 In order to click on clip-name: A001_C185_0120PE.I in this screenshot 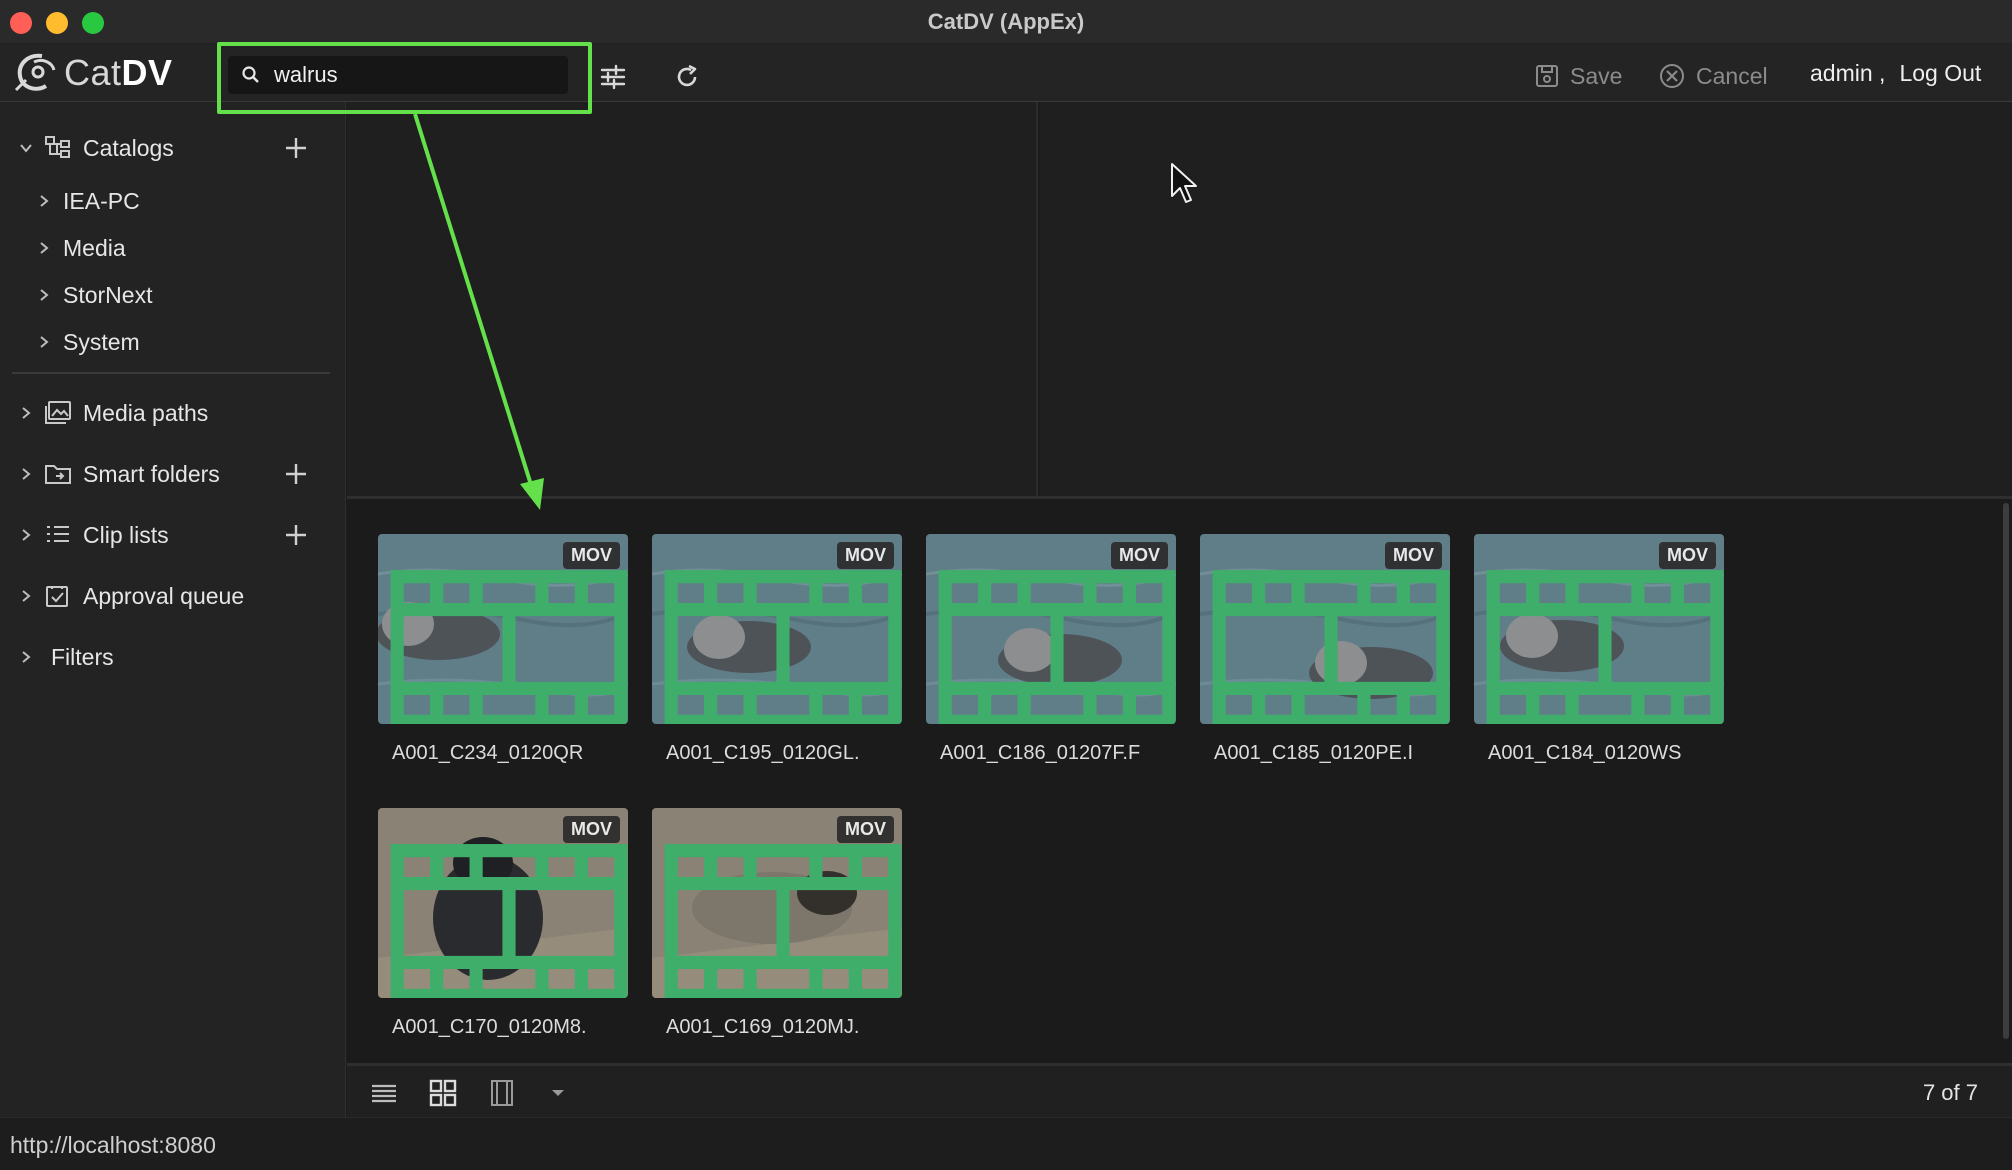, I will do `click(1314, 753)`.